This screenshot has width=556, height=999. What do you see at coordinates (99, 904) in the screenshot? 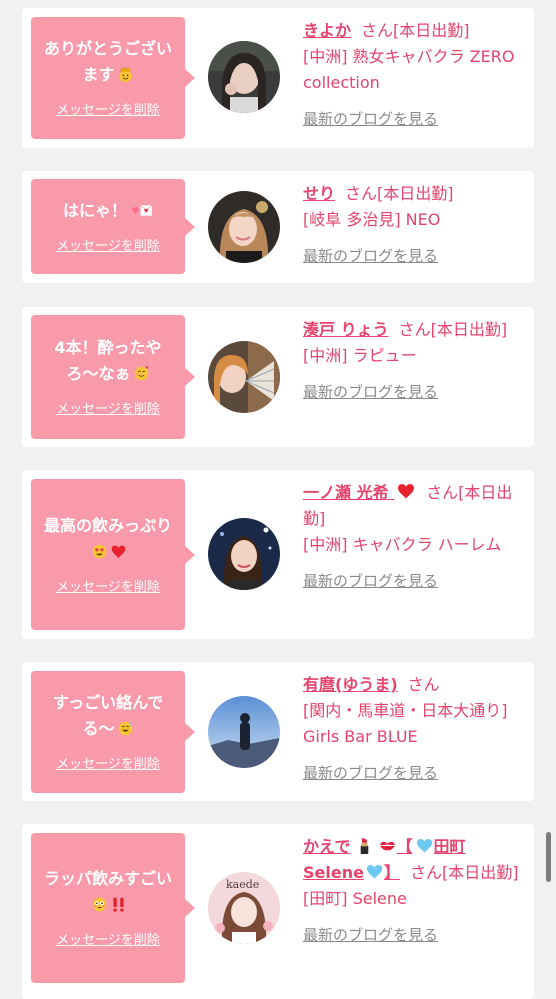
I see `flushed-face-icon` at bounding box center [99, 904].